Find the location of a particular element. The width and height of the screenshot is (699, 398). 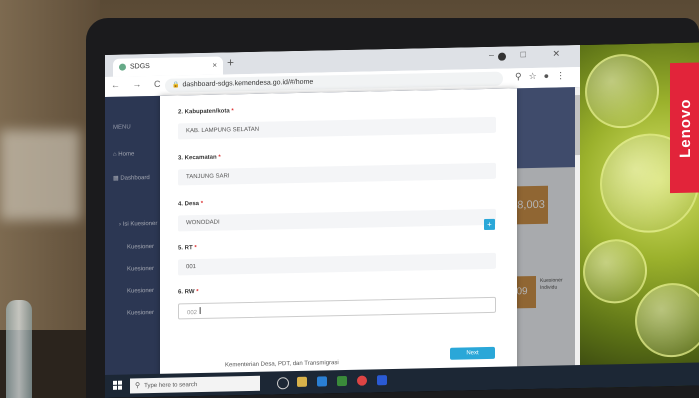

field-label-rw: 6. RW * is located at coordinates (188, 292).